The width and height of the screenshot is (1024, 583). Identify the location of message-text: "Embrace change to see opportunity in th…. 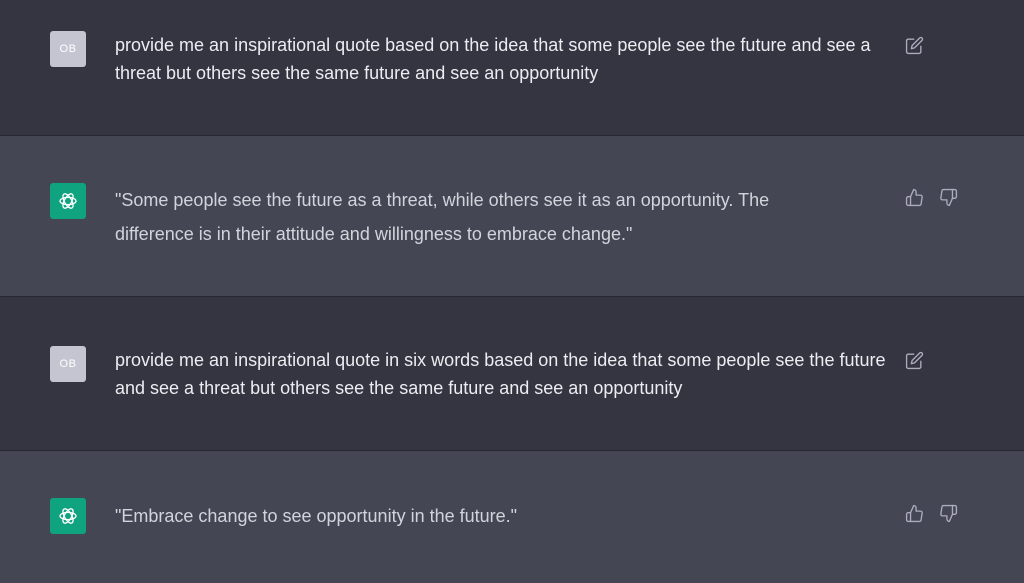
(316, 516).